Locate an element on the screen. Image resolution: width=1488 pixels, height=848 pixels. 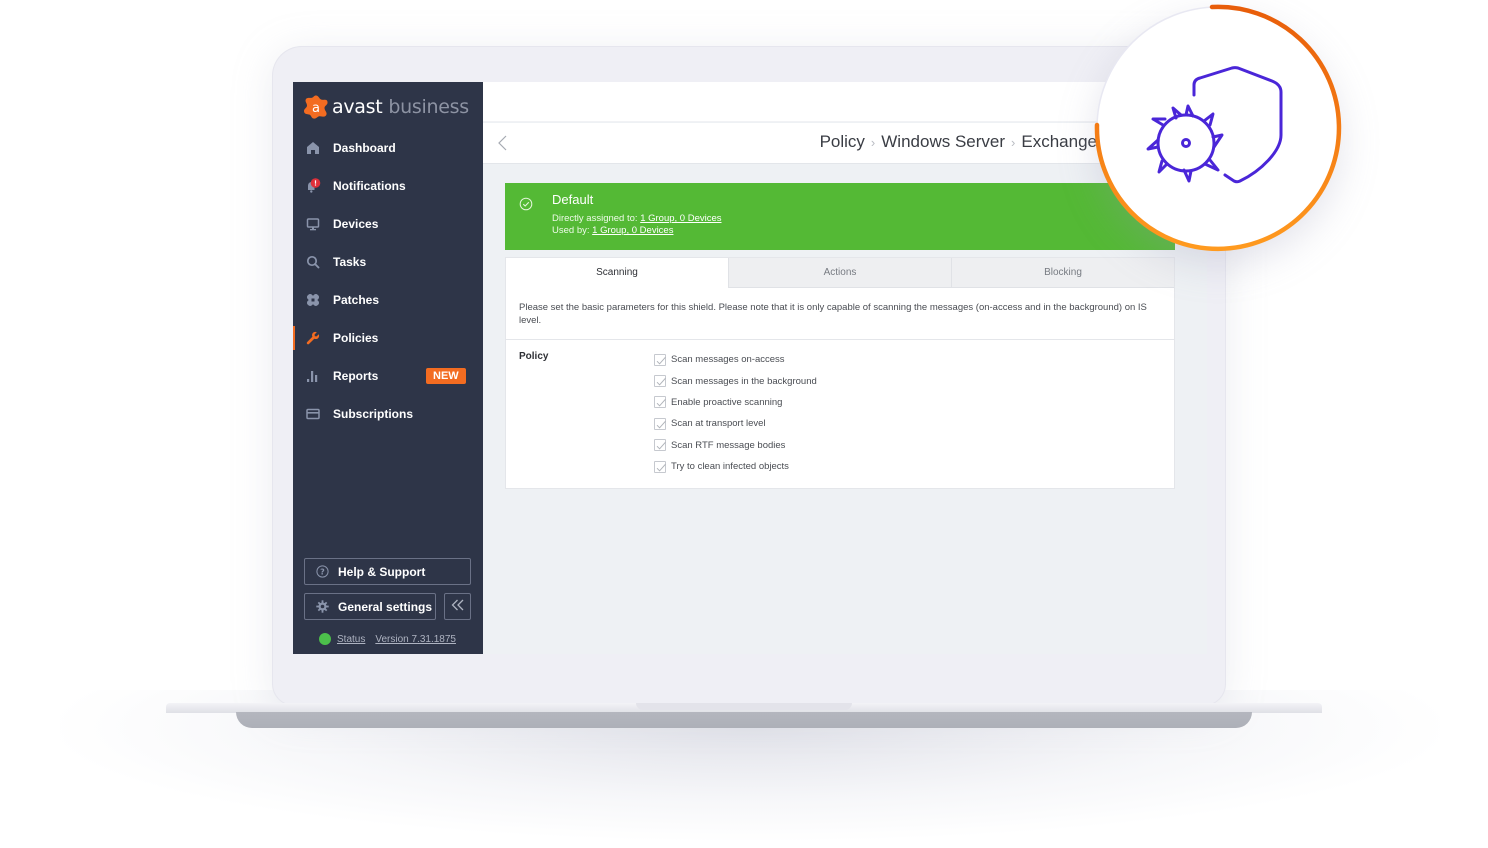
tab-scanning: Scanning is located at coordinates (617, 273).